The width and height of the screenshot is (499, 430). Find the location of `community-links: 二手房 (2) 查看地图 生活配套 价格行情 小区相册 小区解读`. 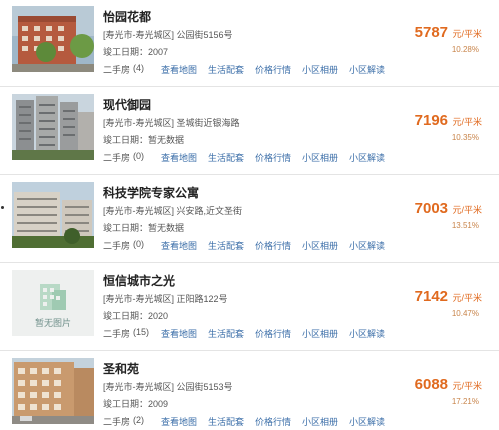

community-links: 二手房 (2) 查看地图 生活配套 价格行情 小区相册 小区解读 is located at coordinates (244, 421).